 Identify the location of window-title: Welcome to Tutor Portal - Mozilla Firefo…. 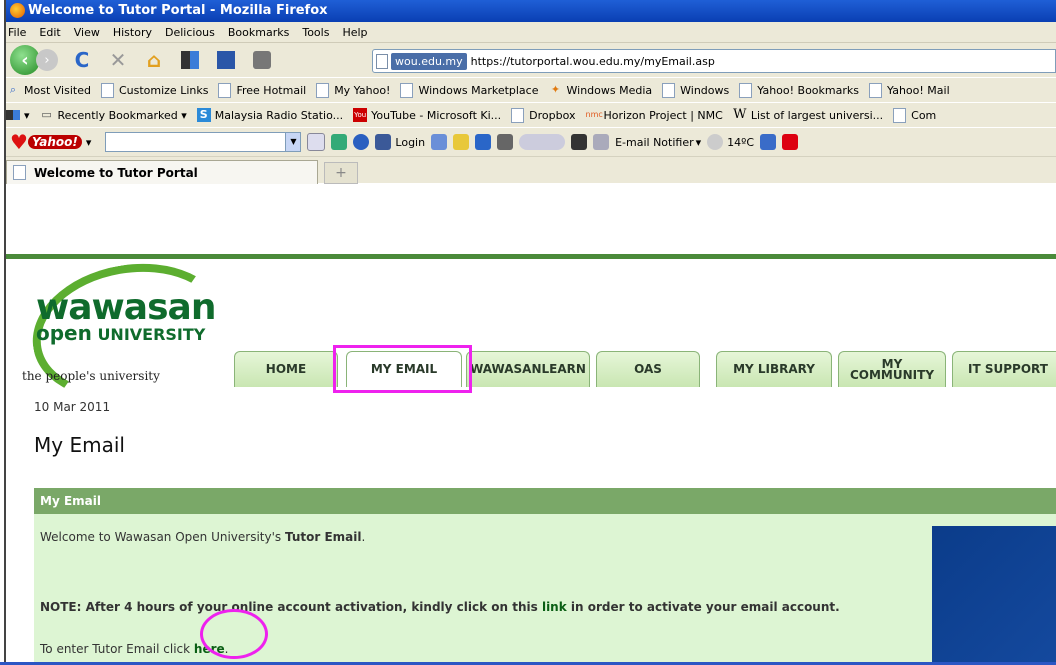
(178, 10).